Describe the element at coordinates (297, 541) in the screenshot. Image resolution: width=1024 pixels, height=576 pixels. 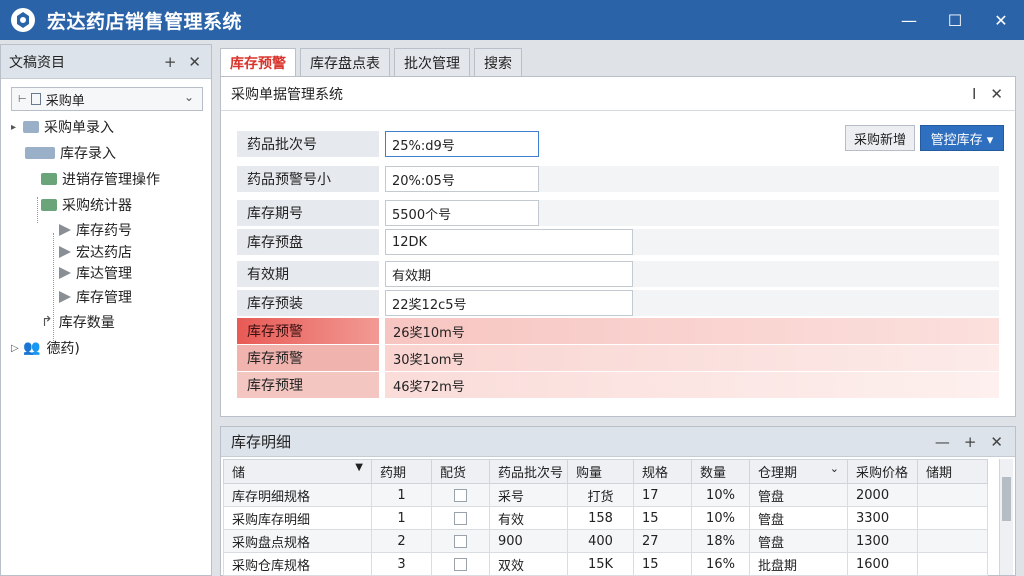
I see `table-cell: 采购盘点规格` at that location.